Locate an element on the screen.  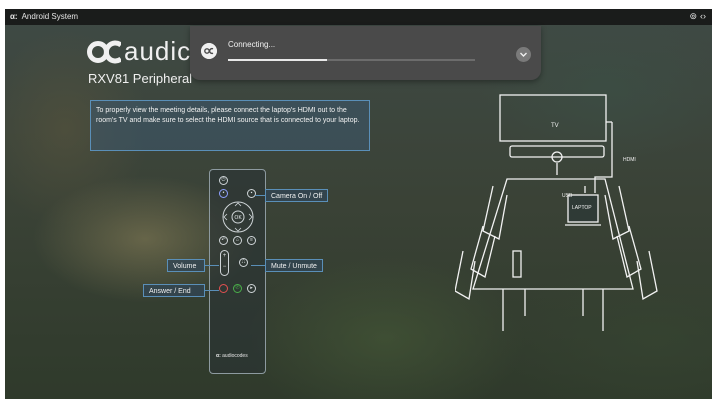
answer-callout-line is located at coordinates (212, 290).